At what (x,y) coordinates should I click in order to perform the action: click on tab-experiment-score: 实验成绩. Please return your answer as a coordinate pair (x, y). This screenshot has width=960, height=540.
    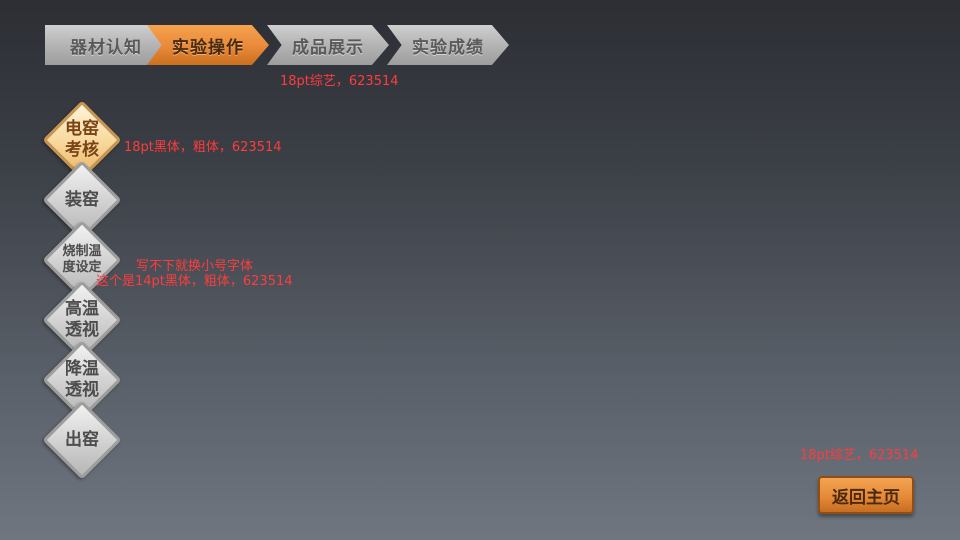
    Looking at the image, I should click on (448, 45).